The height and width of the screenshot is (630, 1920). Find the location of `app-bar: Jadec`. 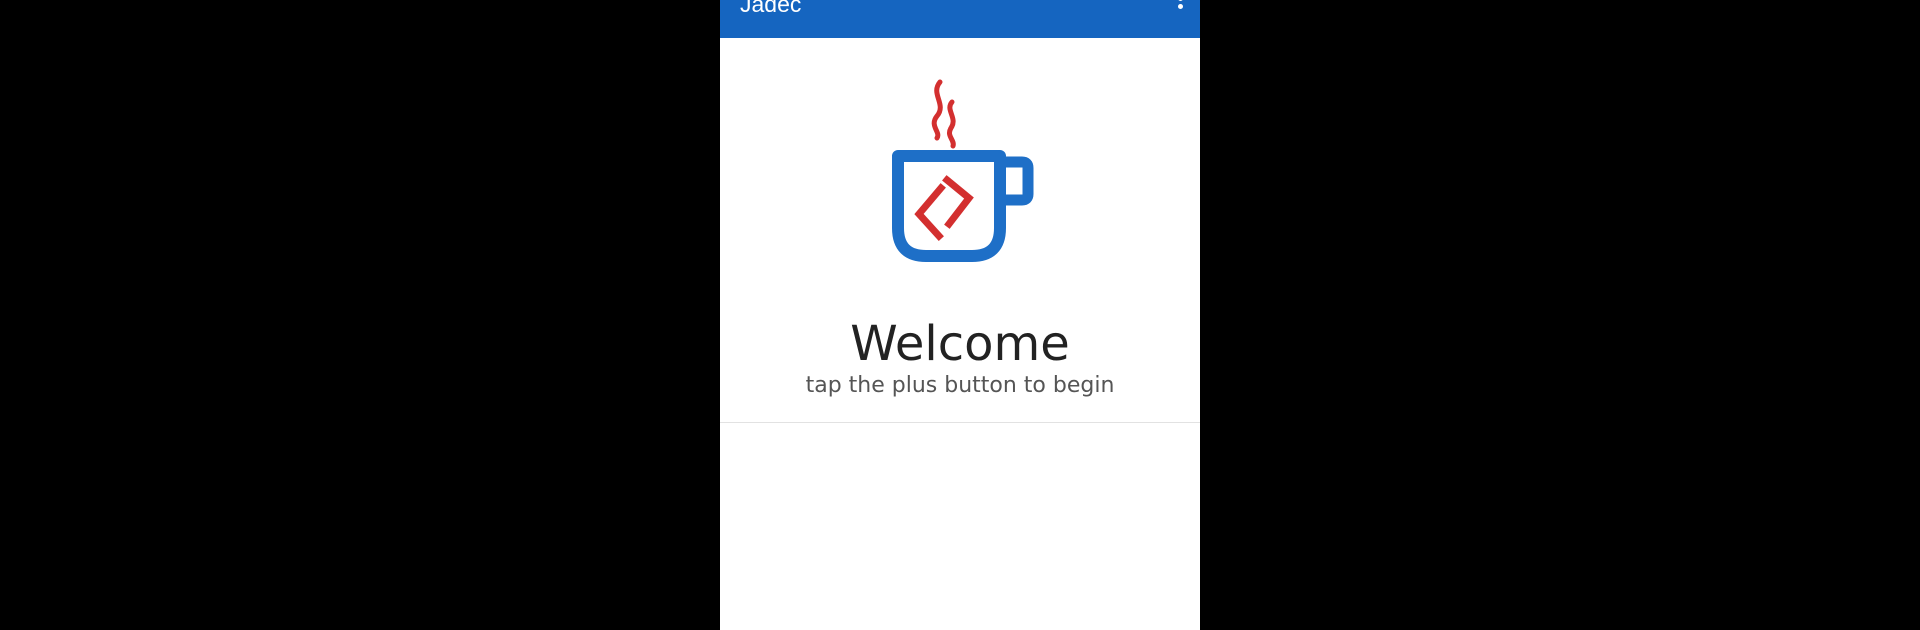

app-bar: Jadec is located at coordinates (960, 19).